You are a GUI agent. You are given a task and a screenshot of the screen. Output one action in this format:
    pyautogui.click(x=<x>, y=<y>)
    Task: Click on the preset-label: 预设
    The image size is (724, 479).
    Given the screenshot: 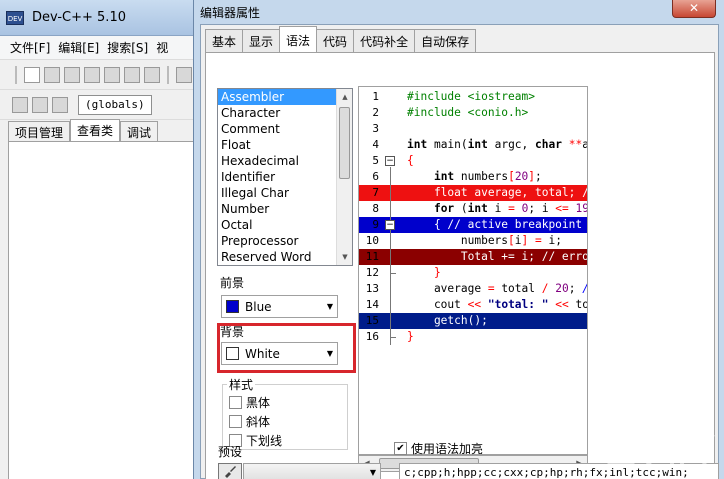 What is the action you would take?
    pyautogui.click(x=230, y=452)
    